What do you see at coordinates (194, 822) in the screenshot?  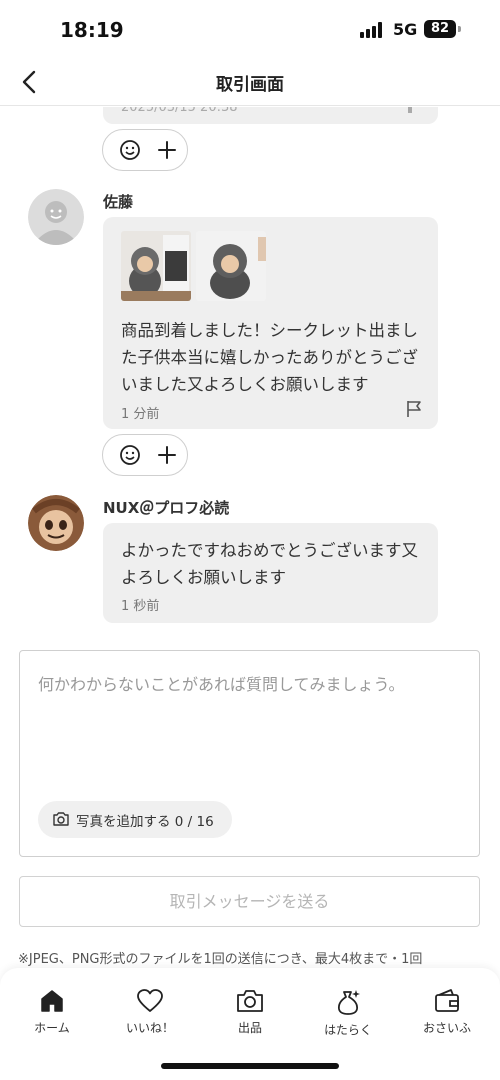 I see `photo-count: 0 / 16` at bounding box center [194, 822].